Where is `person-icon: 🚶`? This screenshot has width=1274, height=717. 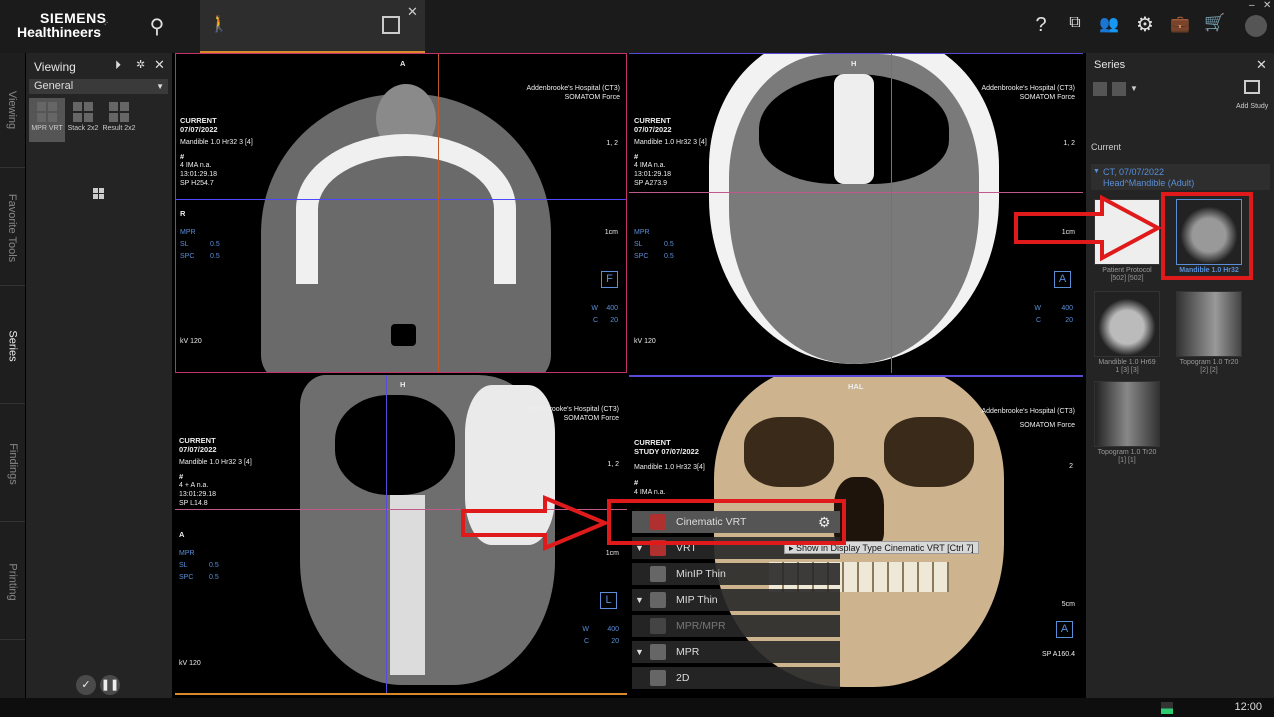 person-icon: 🚶 is located at coordinates (219, 24).